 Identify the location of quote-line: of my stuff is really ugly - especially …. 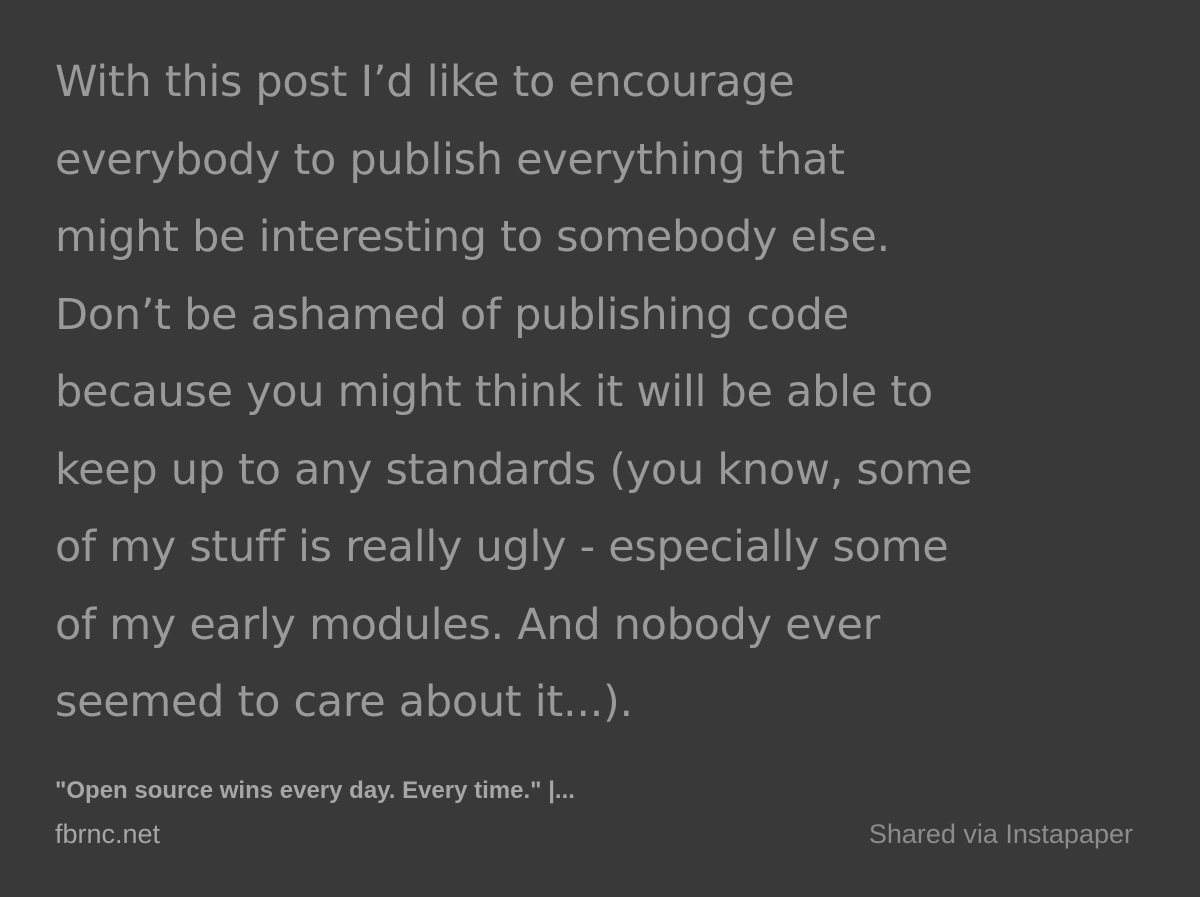
(502, 547).